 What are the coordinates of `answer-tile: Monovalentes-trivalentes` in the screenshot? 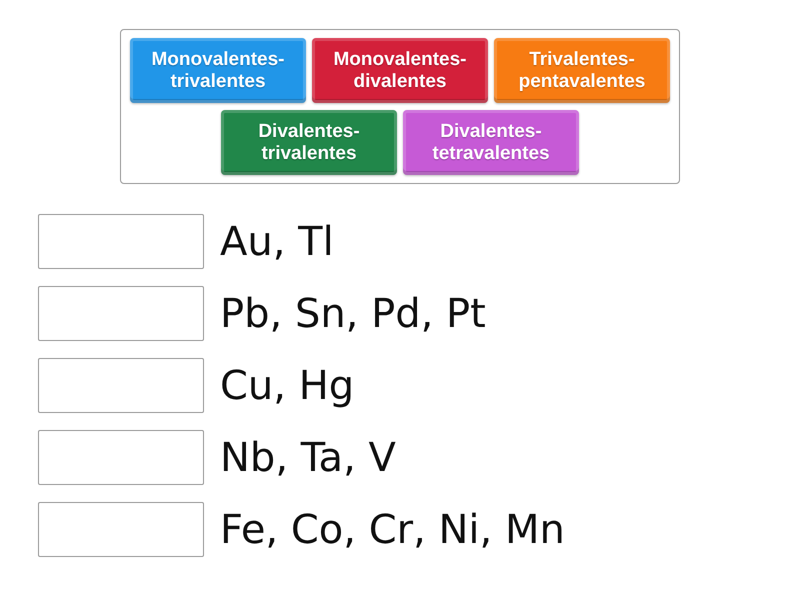 It's located at (218, 70).